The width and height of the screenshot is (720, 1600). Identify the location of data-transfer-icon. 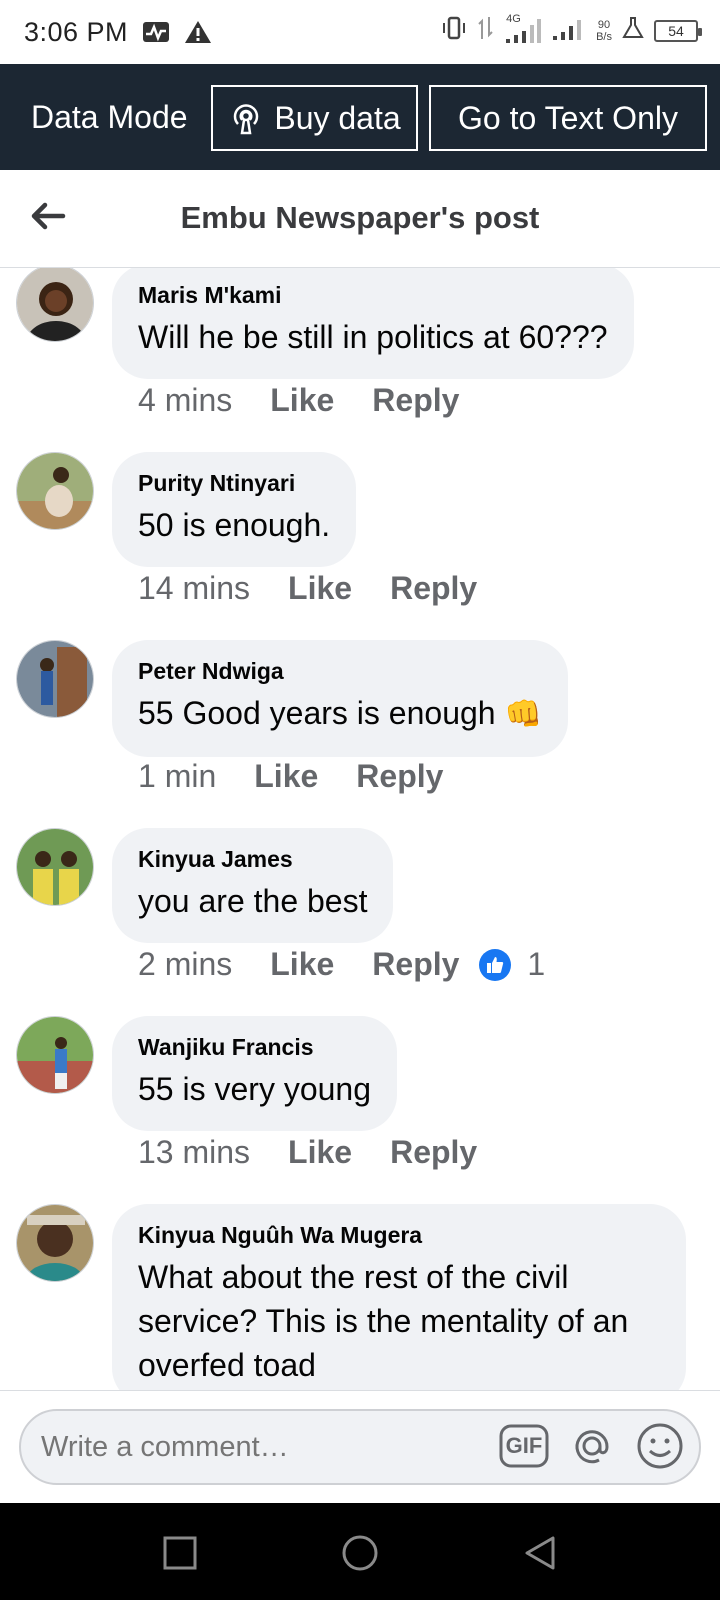
(486, 30).